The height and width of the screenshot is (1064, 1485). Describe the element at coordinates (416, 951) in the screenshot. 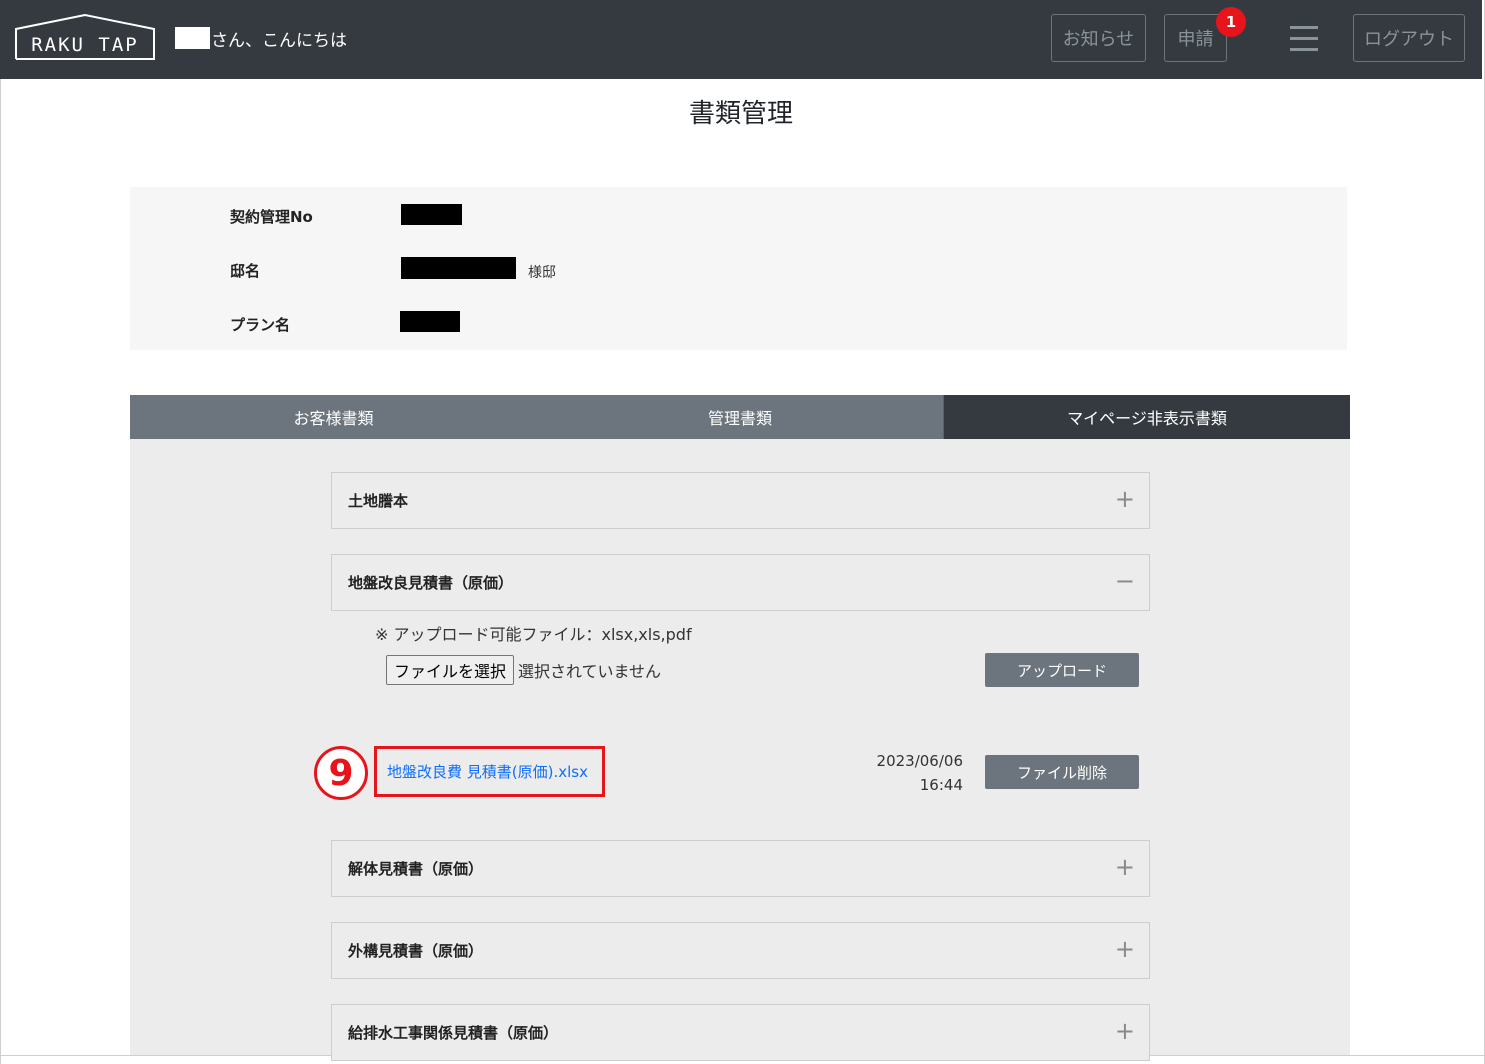

I see `section-title: 外構見積書（原価）` at that location.